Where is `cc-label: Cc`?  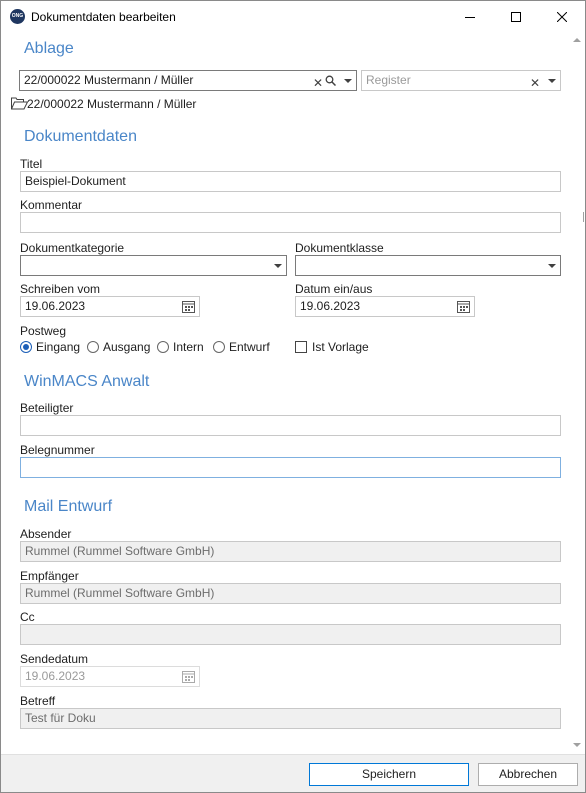 cc-label: Cc is located at coordinates (27, 617).